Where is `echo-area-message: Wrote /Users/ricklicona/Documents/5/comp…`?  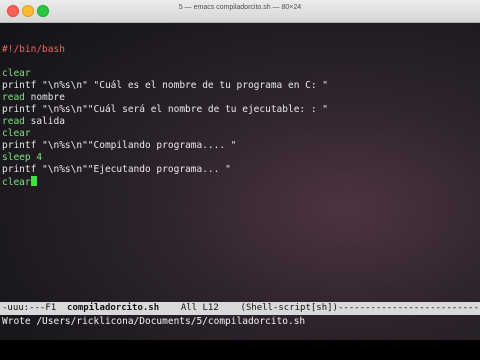
echo-area-message: Wrote /Users/ricklicona/Documents/5/comp… is located at coordinates (154, 321).